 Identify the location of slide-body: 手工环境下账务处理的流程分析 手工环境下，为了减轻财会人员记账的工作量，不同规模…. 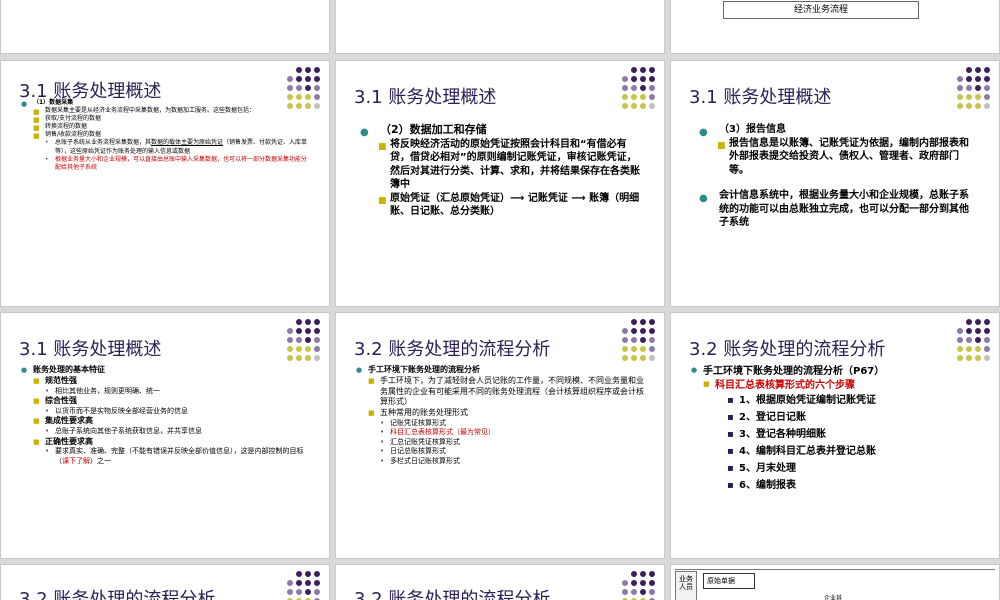
(501, 416).